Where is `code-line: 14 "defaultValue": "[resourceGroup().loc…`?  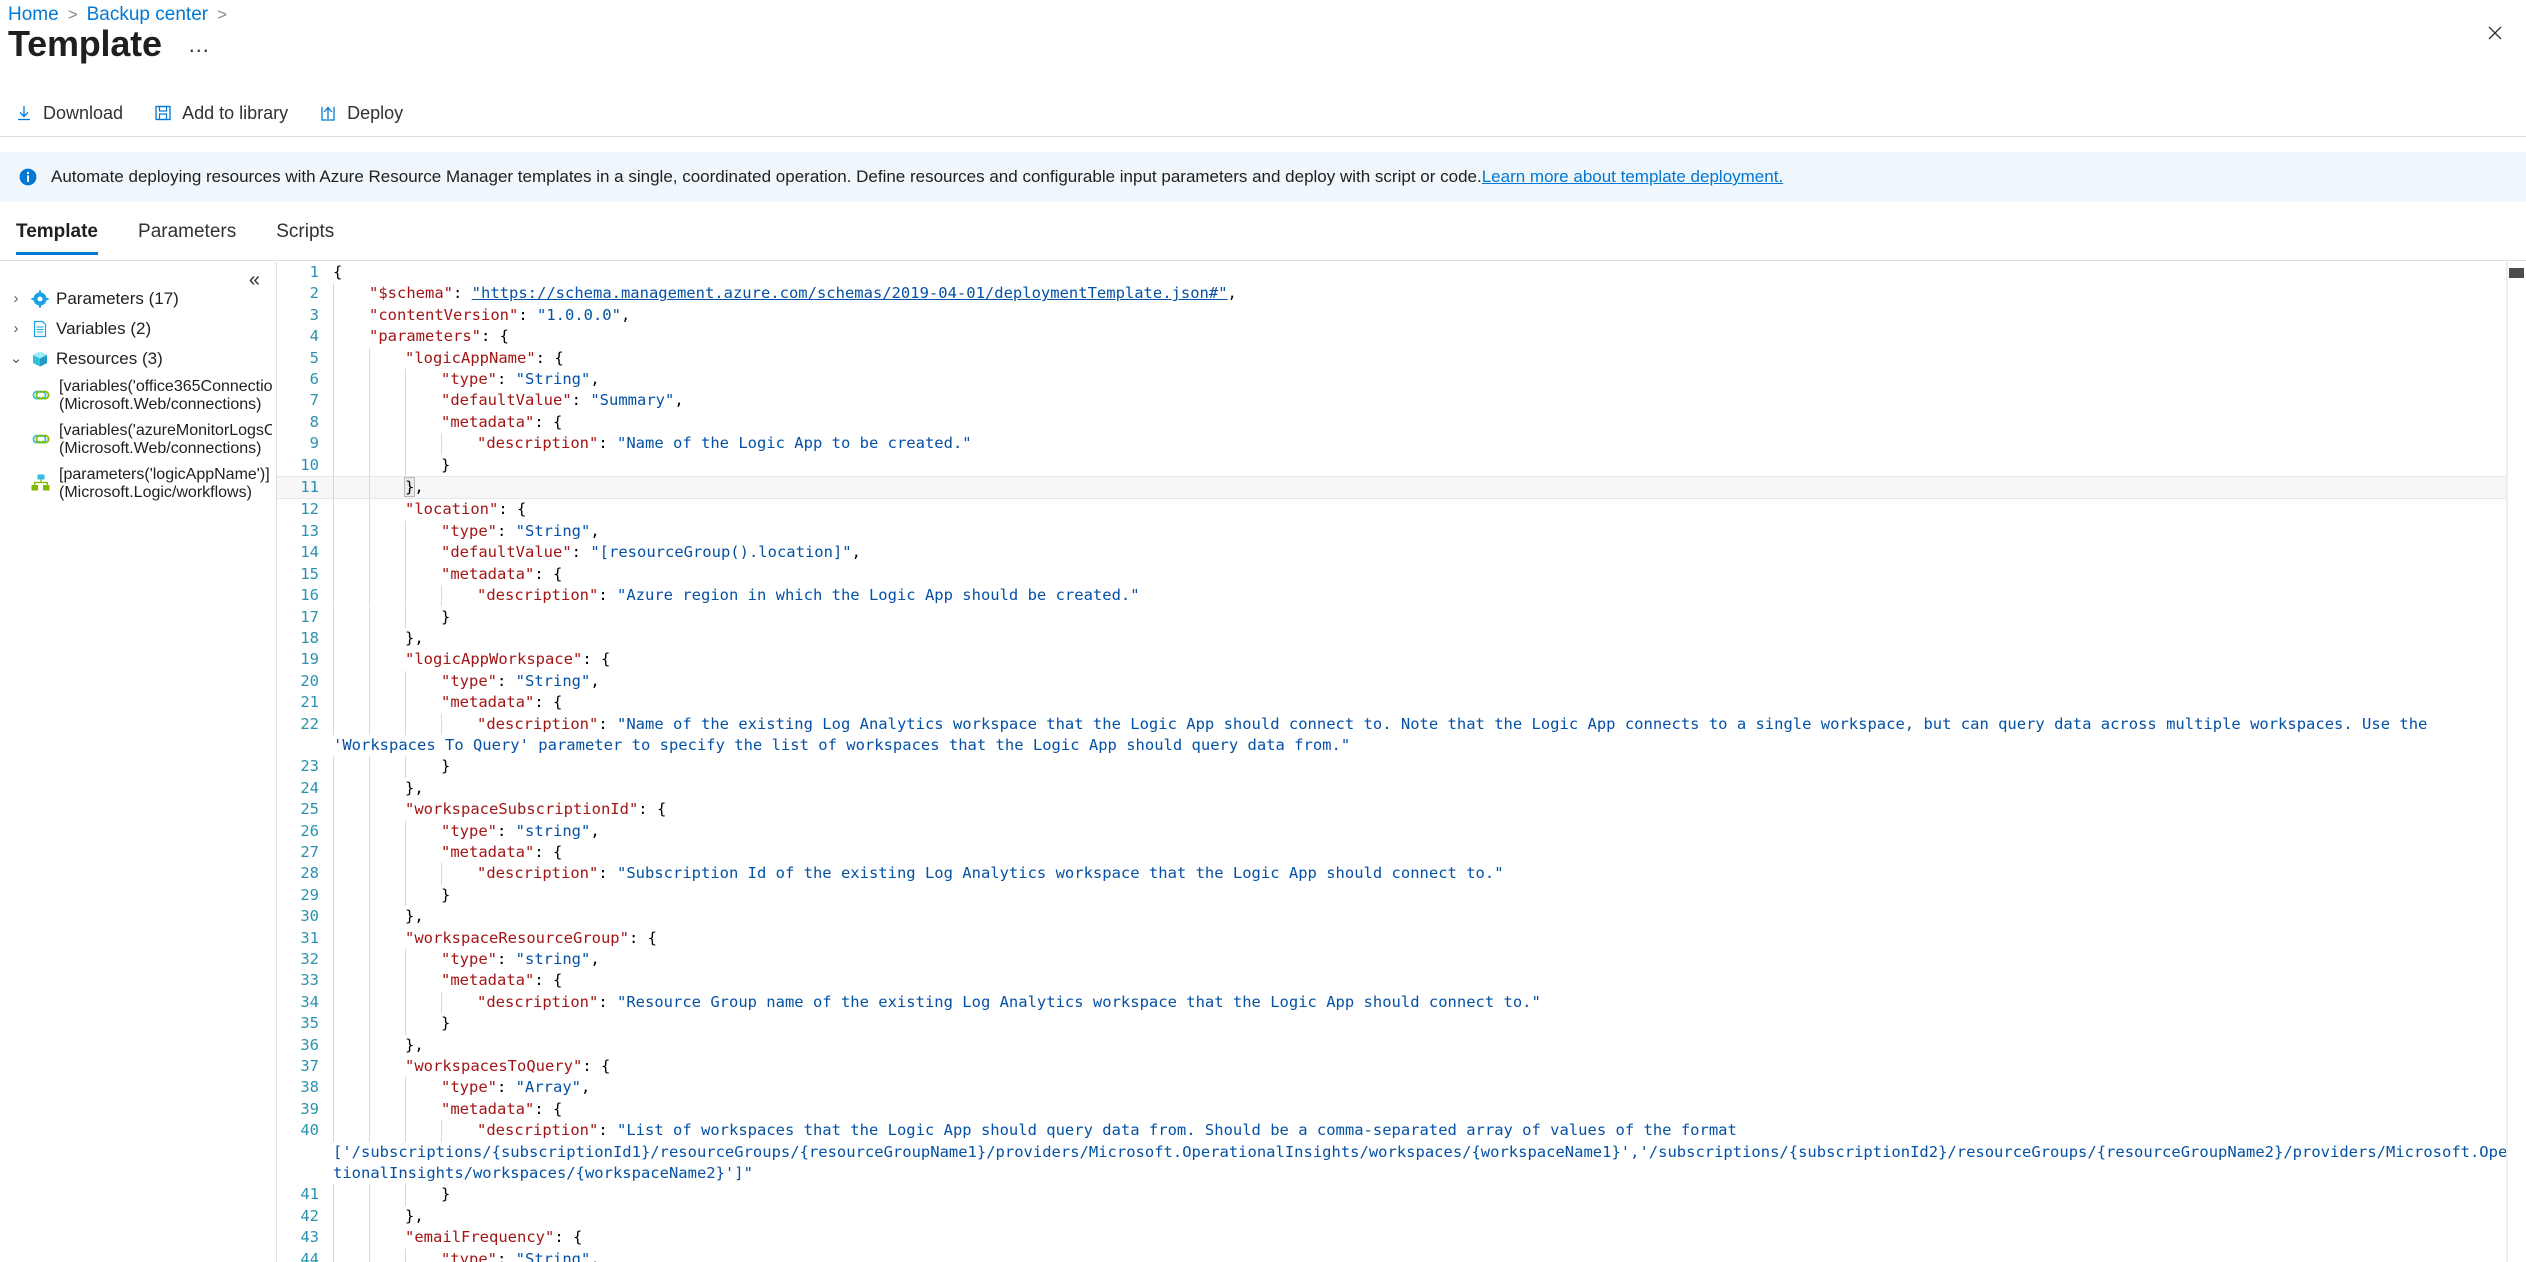 code-line: 14 "defaultValue": "[resourceGroup().loc… is located at coordinates (1401, 553).